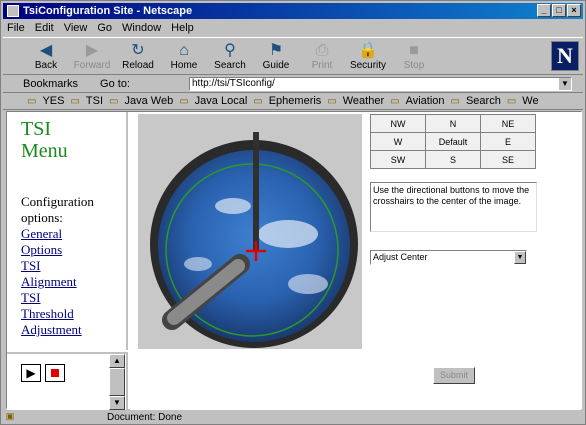 The height and width of the screenshot is (425, 586). I want to click on link-tsi-alignment-1: TSI, so click(57, 266).